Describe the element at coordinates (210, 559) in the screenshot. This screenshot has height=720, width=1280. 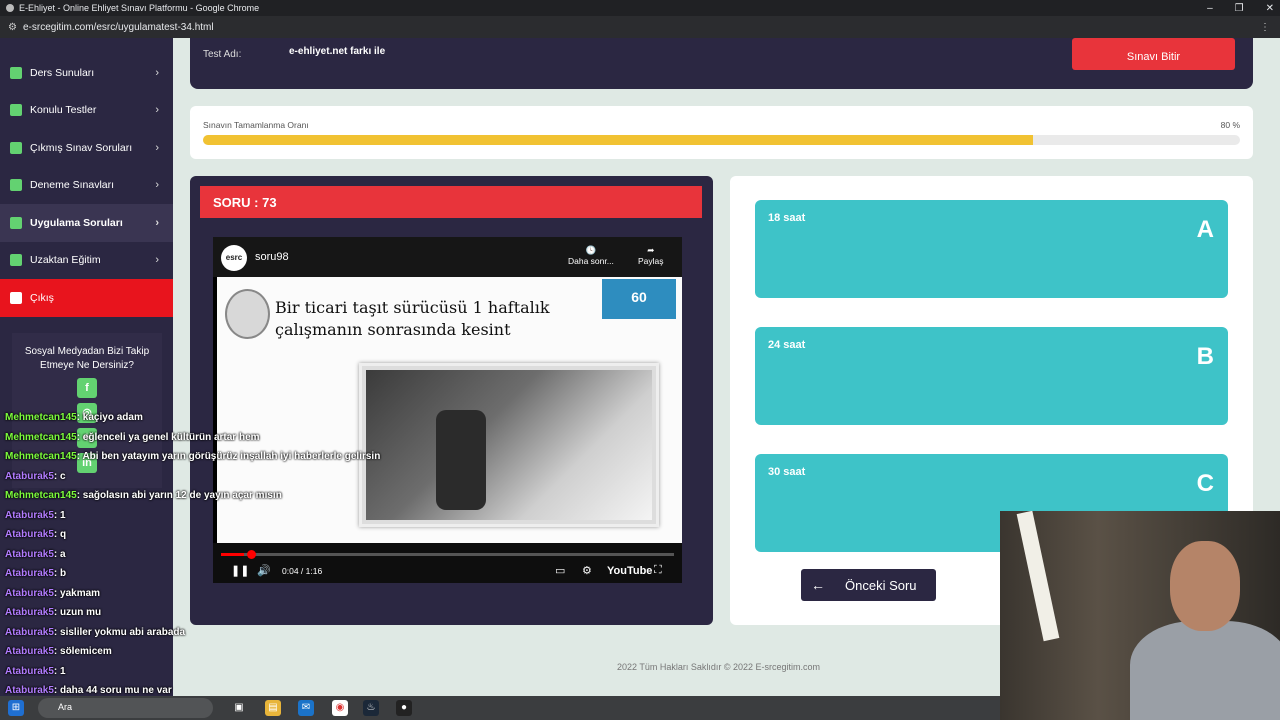
I see `chat-message: Ataburak5: a` at that location.